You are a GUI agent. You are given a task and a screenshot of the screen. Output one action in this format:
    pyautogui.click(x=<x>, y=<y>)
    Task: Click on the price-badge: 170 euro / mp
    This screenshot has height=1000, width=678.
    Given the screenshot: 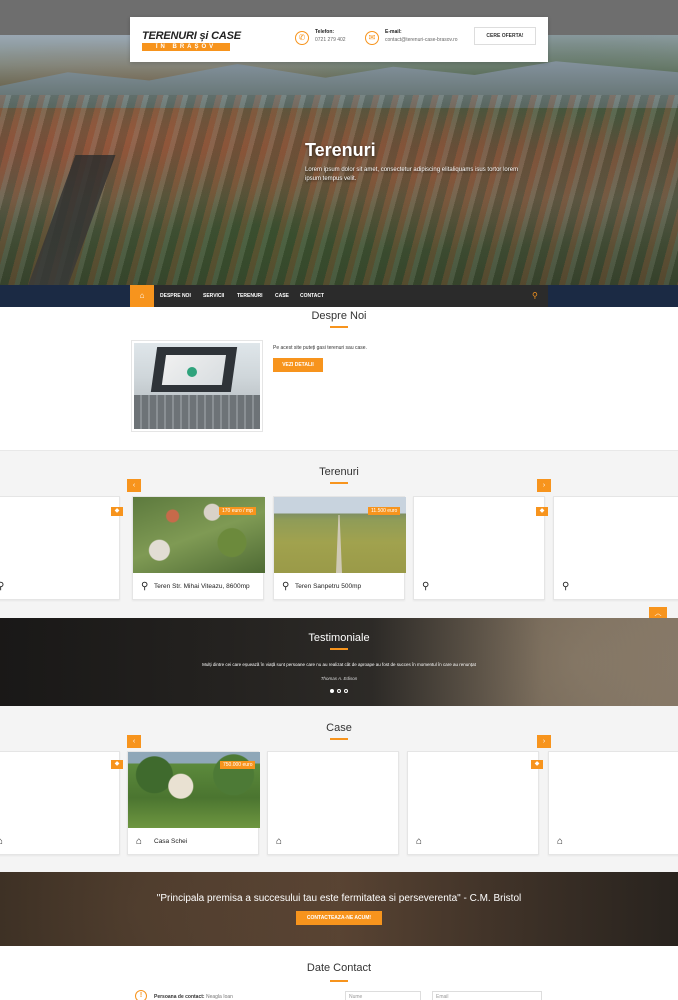 What is the action you would take?
    pyautogui.click(x=237, y=511)
    